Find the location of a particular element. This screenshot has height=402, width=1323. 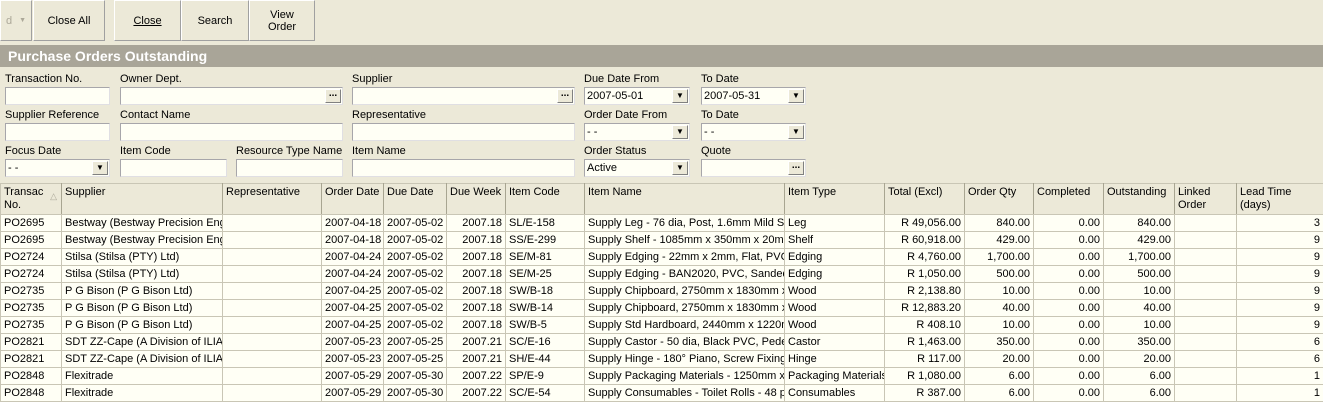

column-header: Transac No.△ is located at coordinates (31, 199).